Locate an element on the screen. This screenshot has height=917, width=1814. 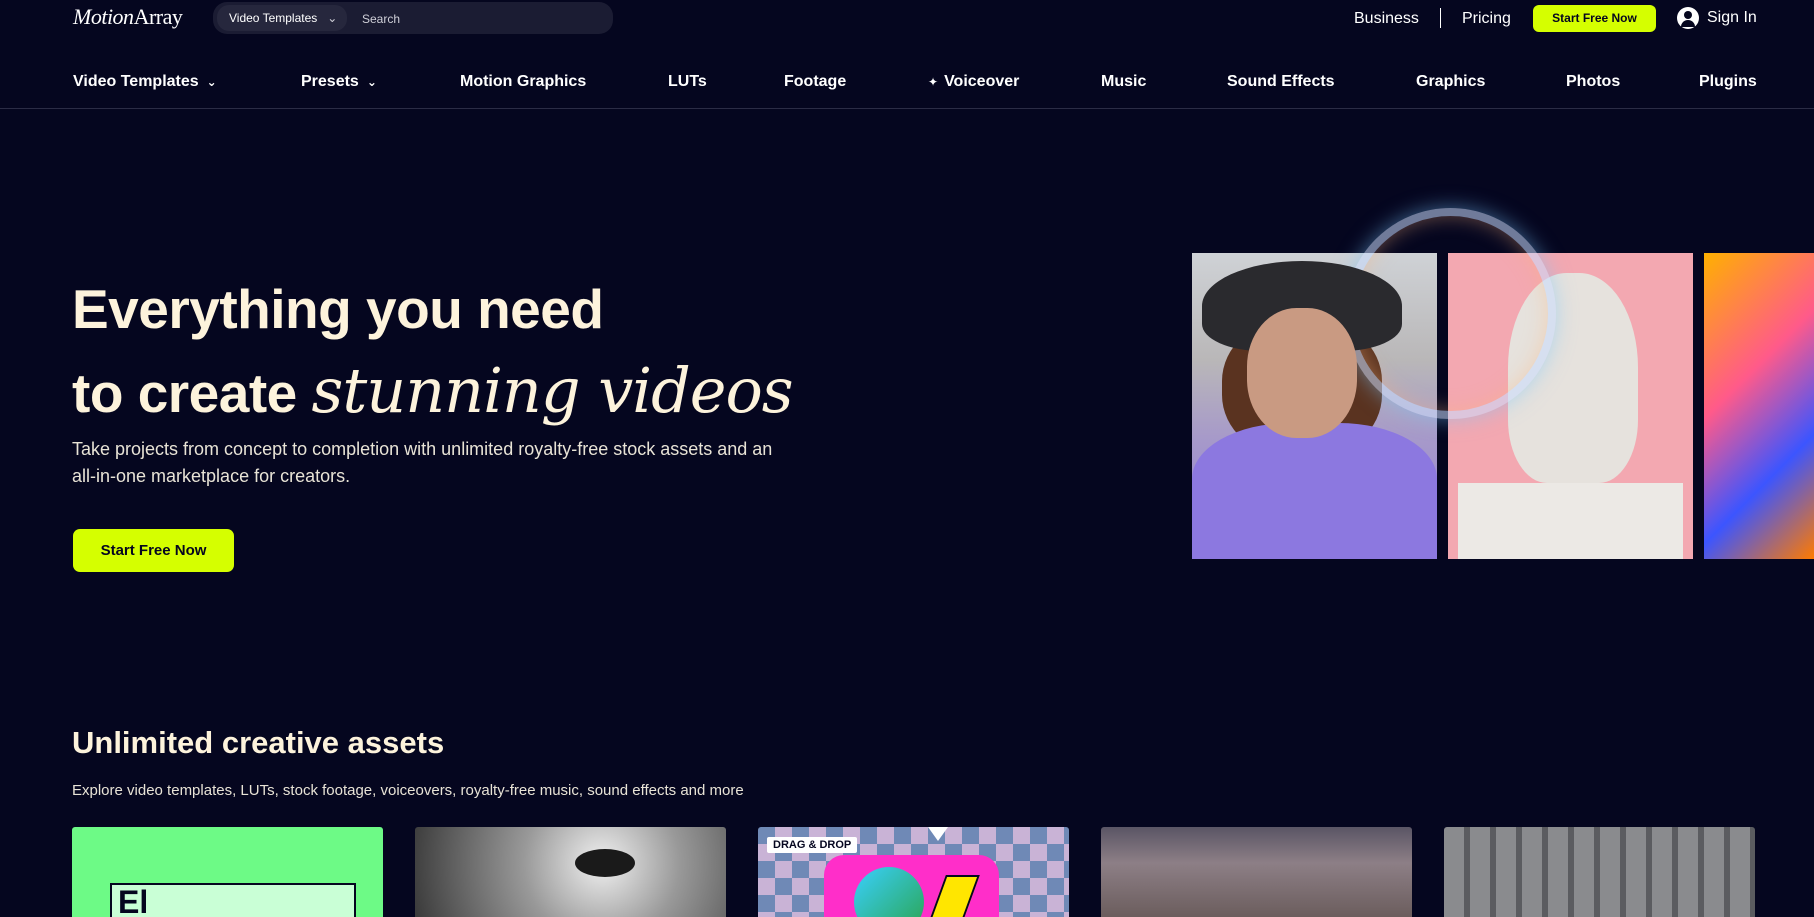
search-input is located at coordinates (482, 19).